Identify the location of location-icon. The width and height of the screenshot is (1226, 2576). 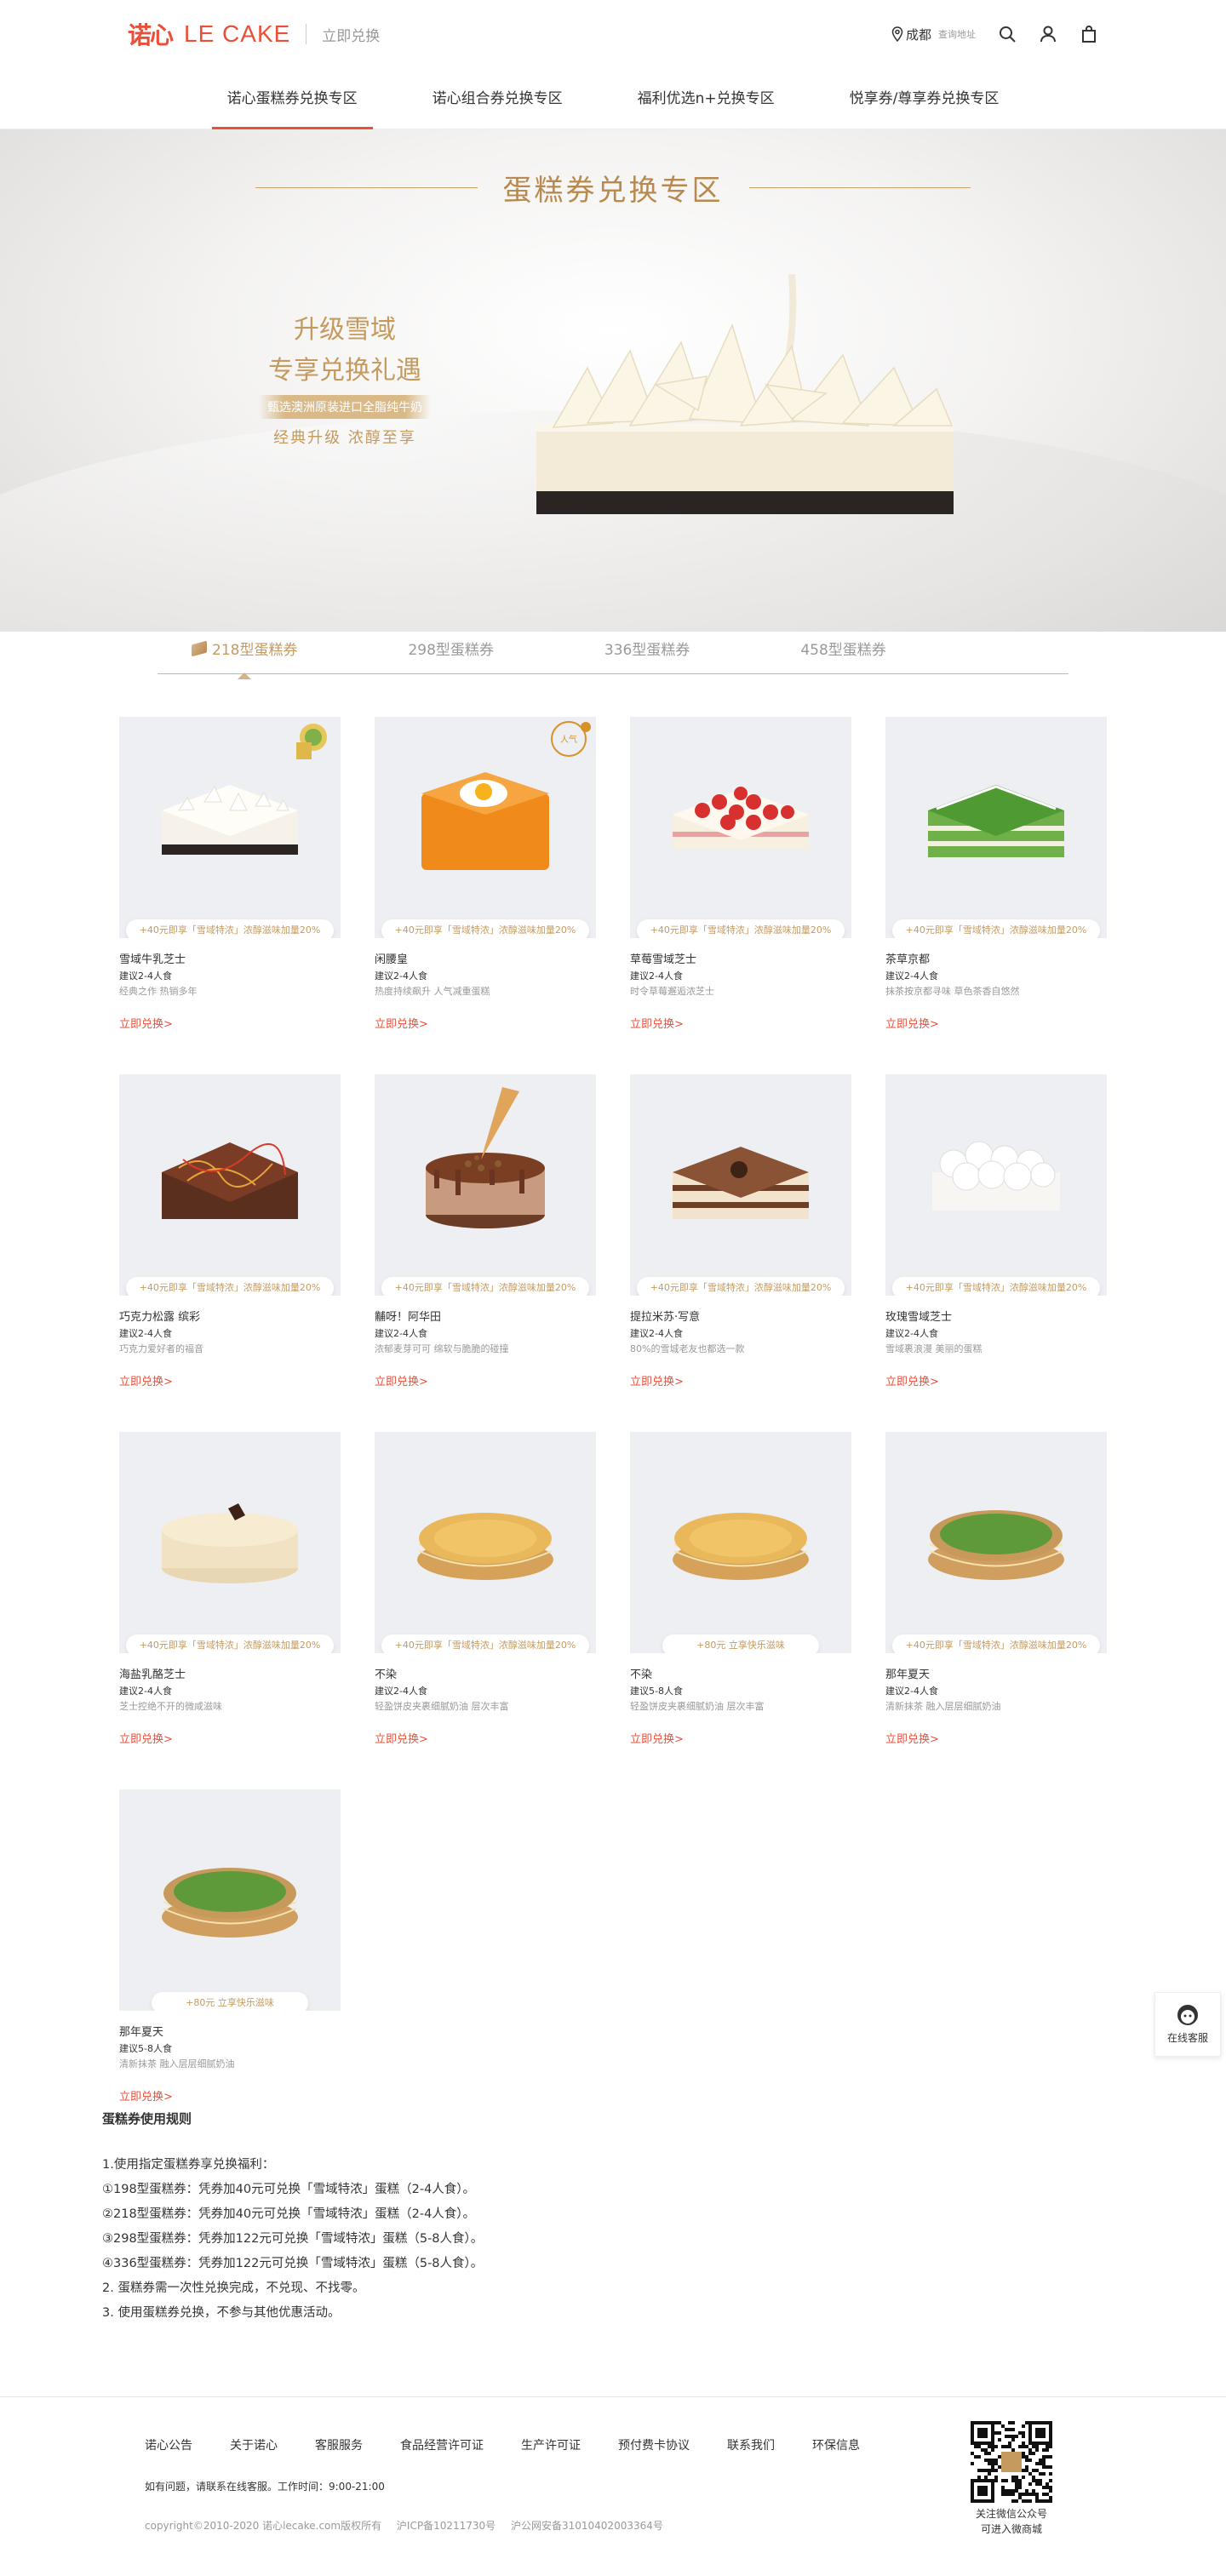
(897, 34).